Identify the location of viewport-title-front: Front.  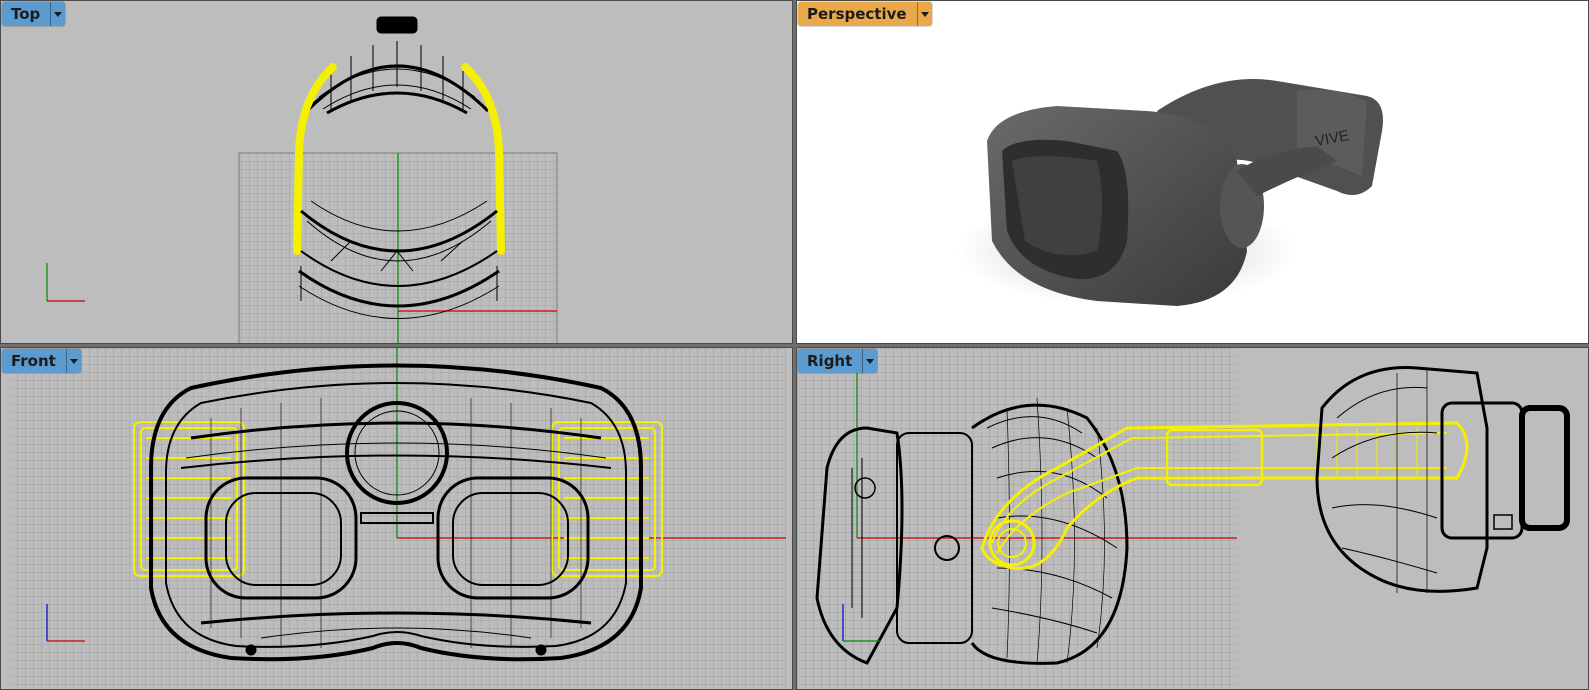
(33, 361).